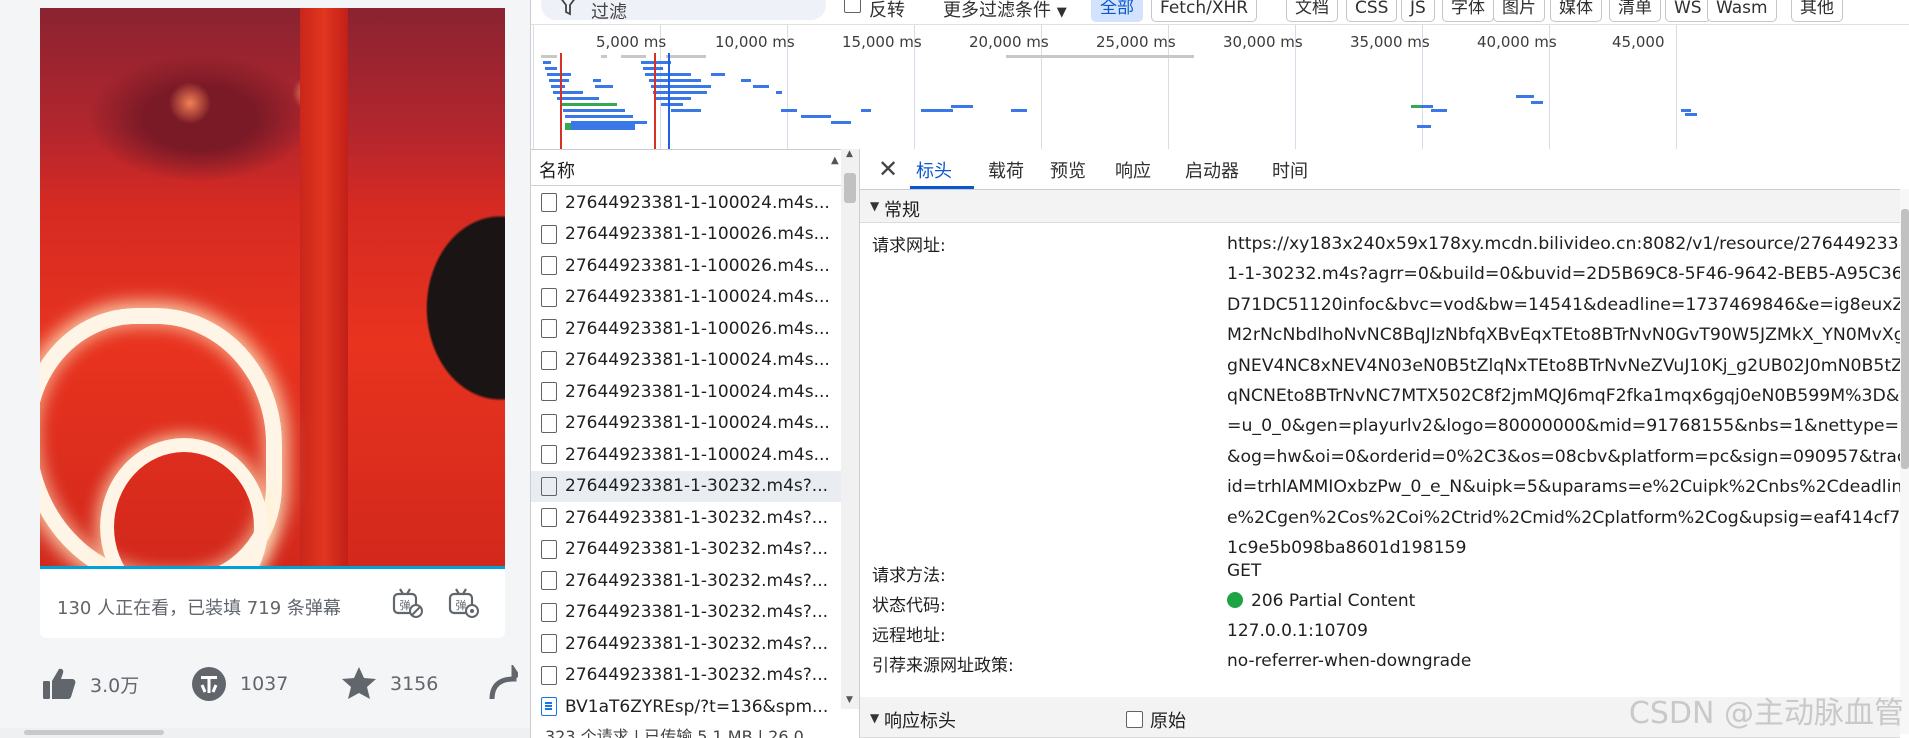  Describe the element at coordinates (1006, 170) in the screenshot. I see `detail-tab: 载荷` at that location.